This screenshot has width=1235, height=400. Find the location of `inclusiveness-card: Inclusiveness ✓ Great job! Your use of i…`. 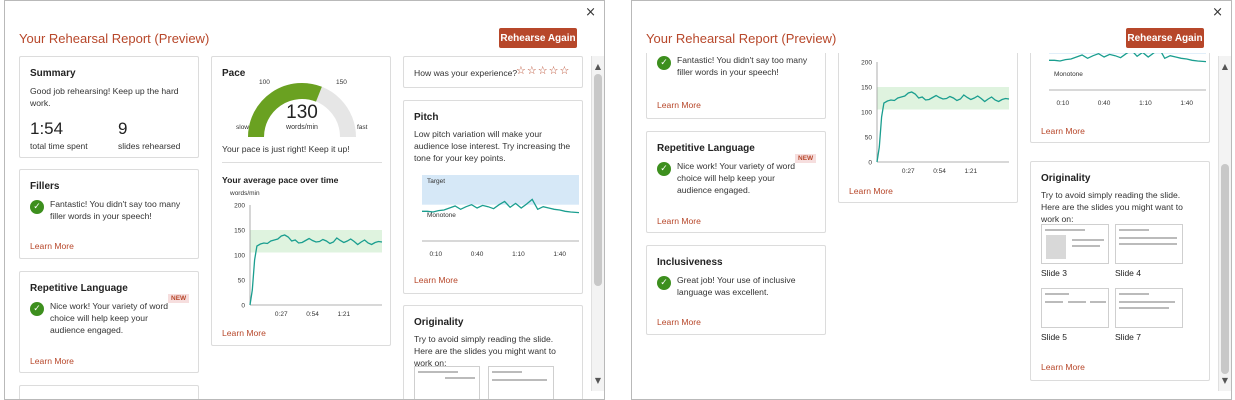

inclusiveness-card: Inclusiveness ✓ Great job! Your use of i… is located at coordinates (736, 290).